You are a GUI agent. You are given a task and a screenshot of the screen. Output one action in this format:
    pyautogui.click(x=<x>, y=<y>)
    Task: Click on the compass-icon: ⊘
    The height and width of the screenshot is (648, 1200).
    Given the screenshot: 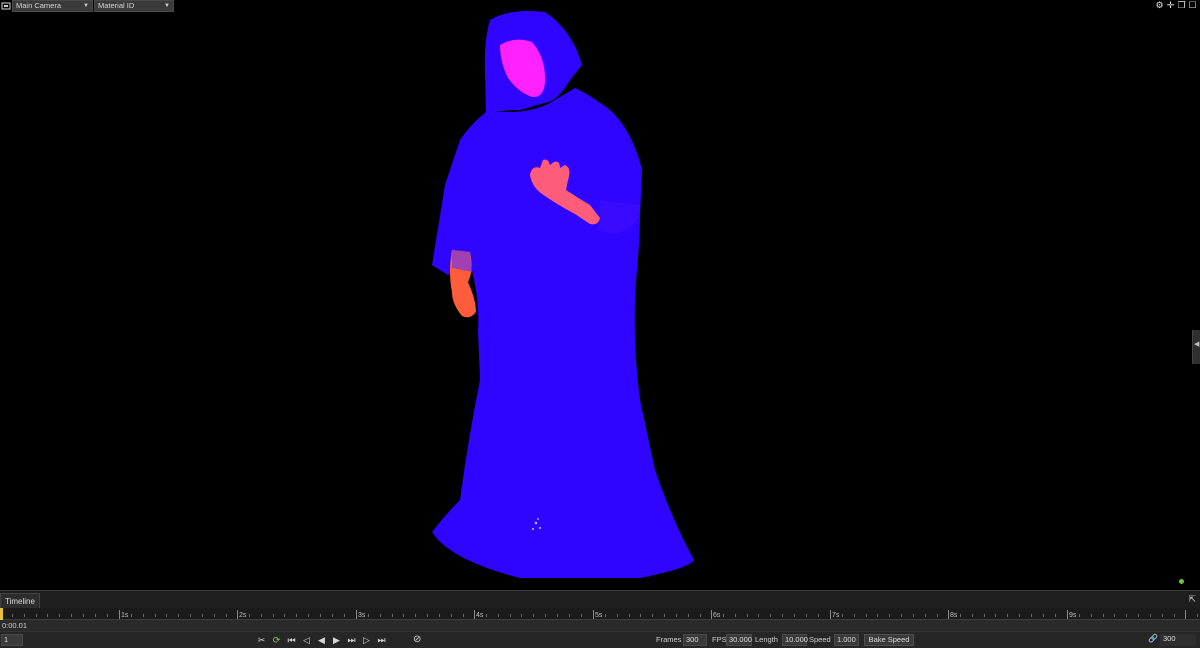 What is the action you would take?
    pyautogui.click(x=418, y=640)
    